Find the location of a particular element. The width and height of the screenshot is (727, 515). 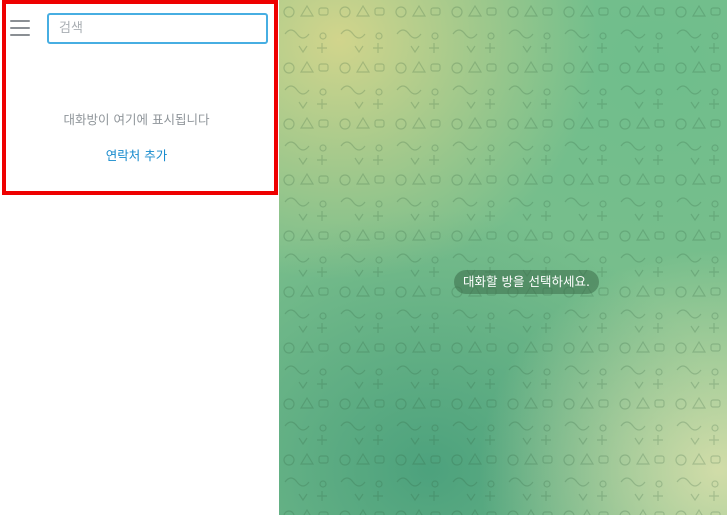

empty-chat-list-message: 대화방이 여기에 표시됩니다 is located at coordinates (136, 119).